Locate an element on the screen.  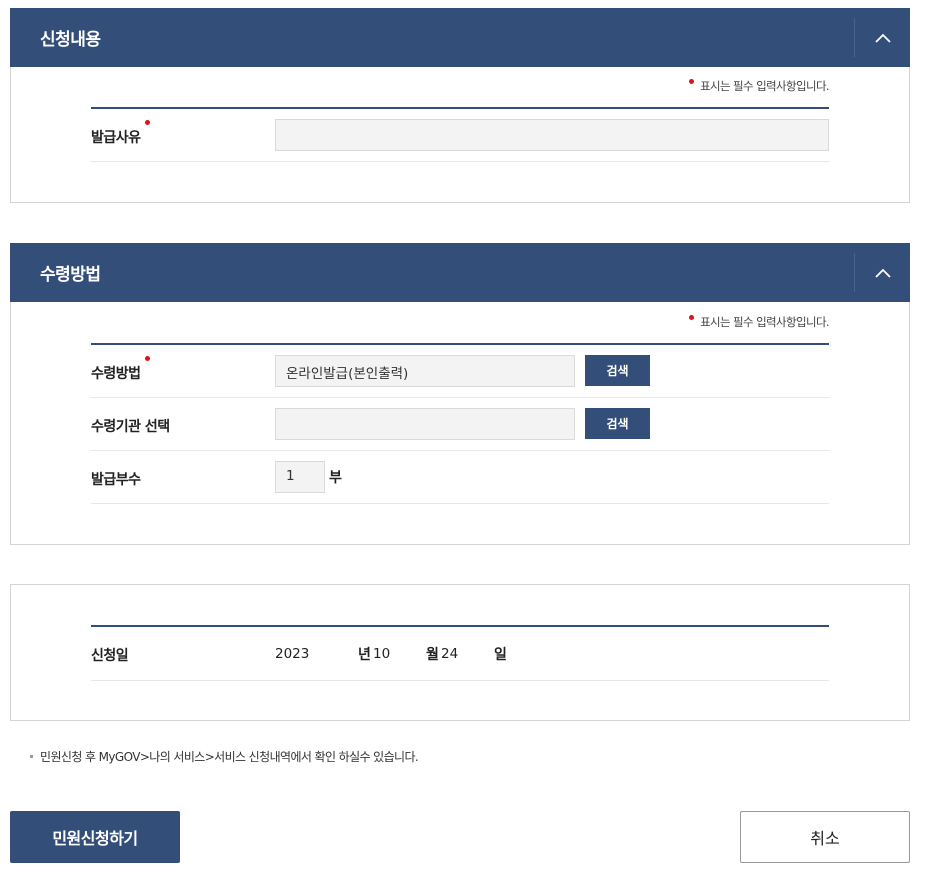
bullet-icon is located at coordinates (31, 756).